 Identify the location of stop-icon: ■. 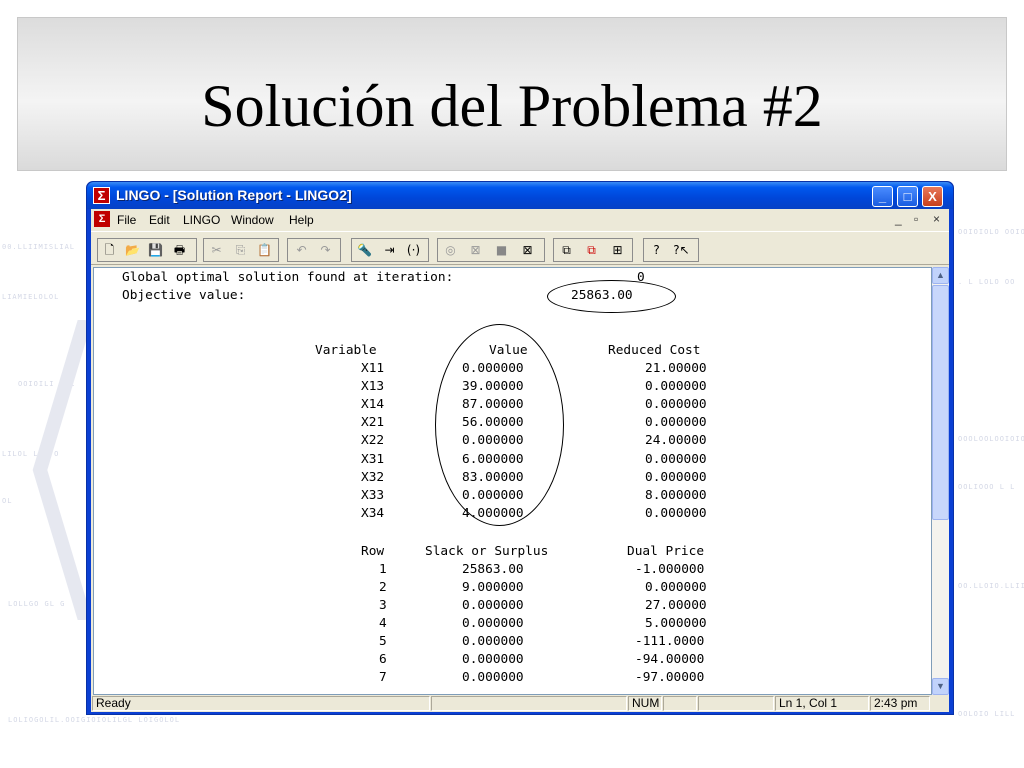
(501, 250).